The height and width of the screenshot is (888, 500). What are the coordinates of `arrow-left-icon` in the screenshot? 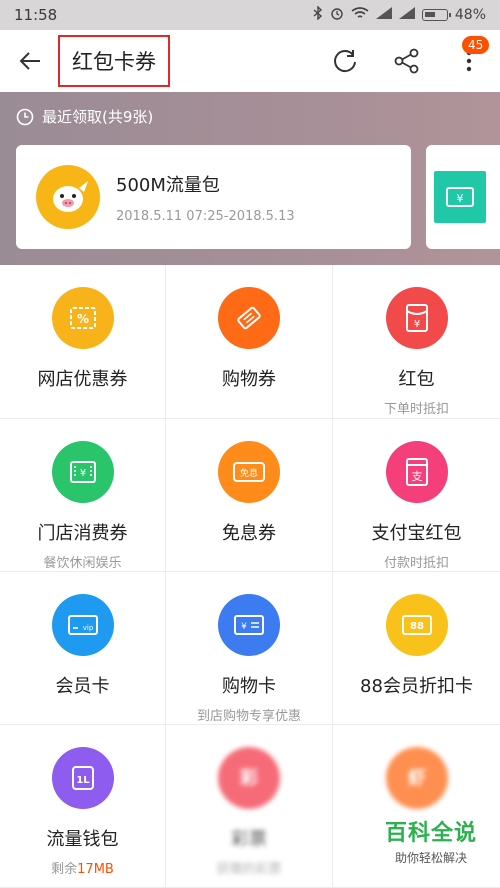 It's located at (29, 61).